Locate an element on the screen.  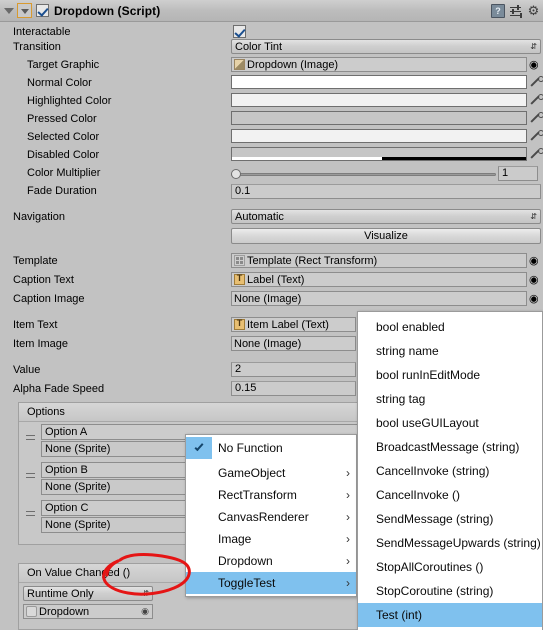
target-graphic-value: Dropdown (Image) is located at coordinates (293, 64).